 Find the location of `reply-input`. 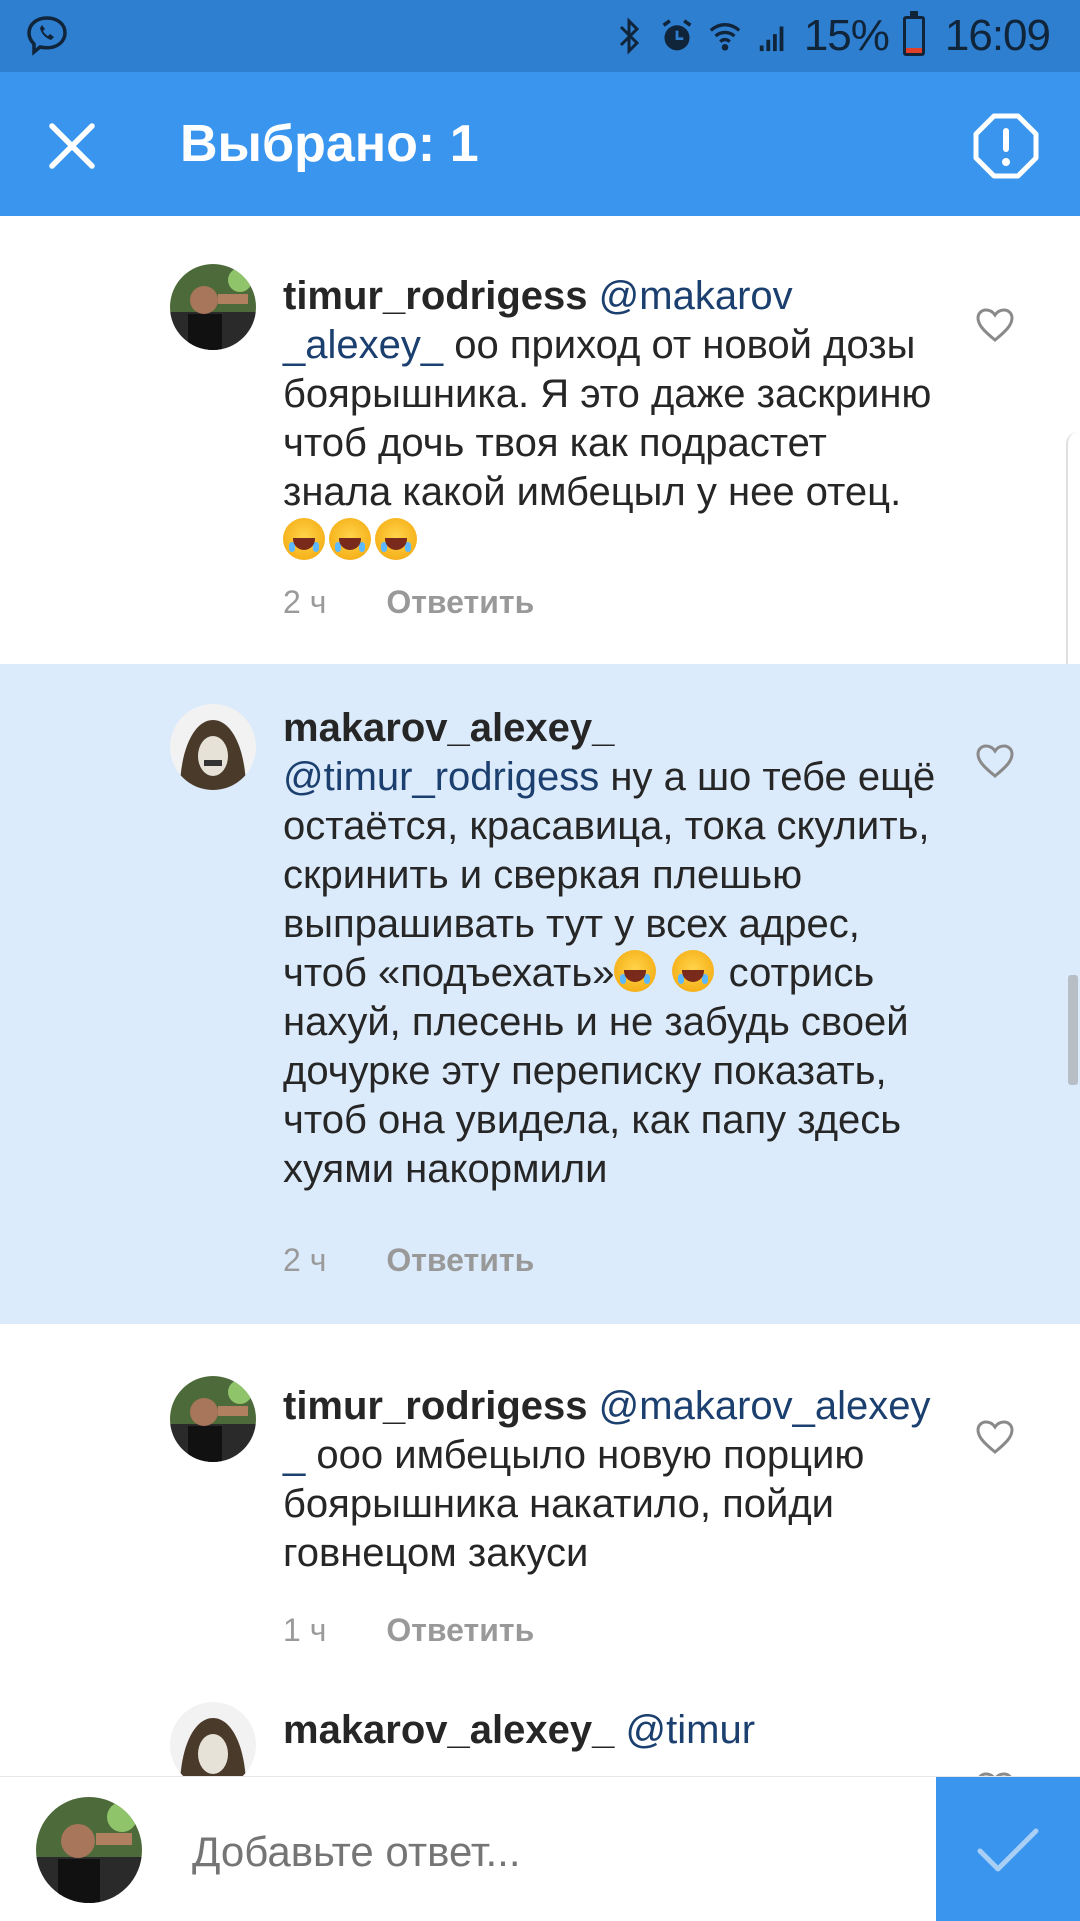

reply-input is located at coordinates (542, 1852).